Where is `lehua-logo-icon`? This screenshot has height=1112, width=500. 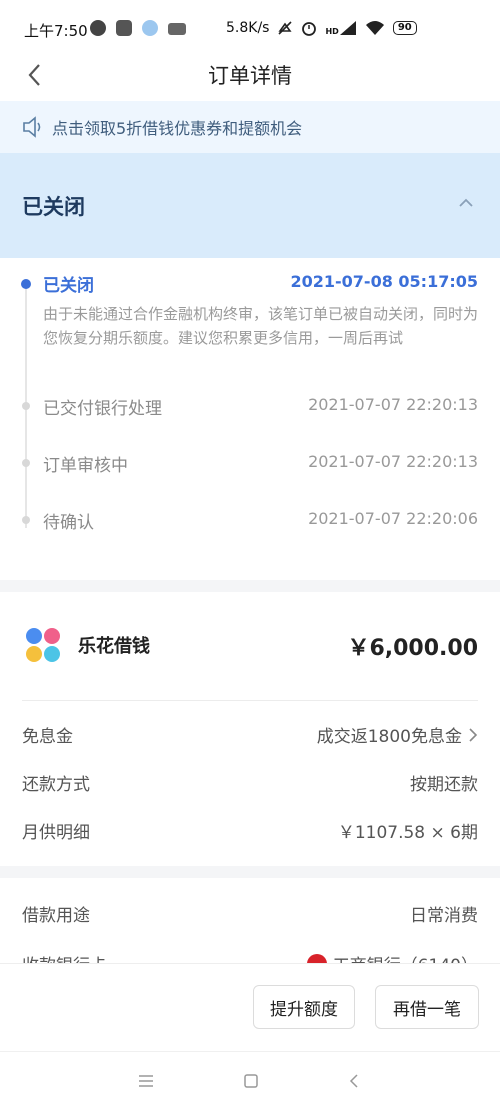 lehua-logo-icon is located at coordinates (44, 646).